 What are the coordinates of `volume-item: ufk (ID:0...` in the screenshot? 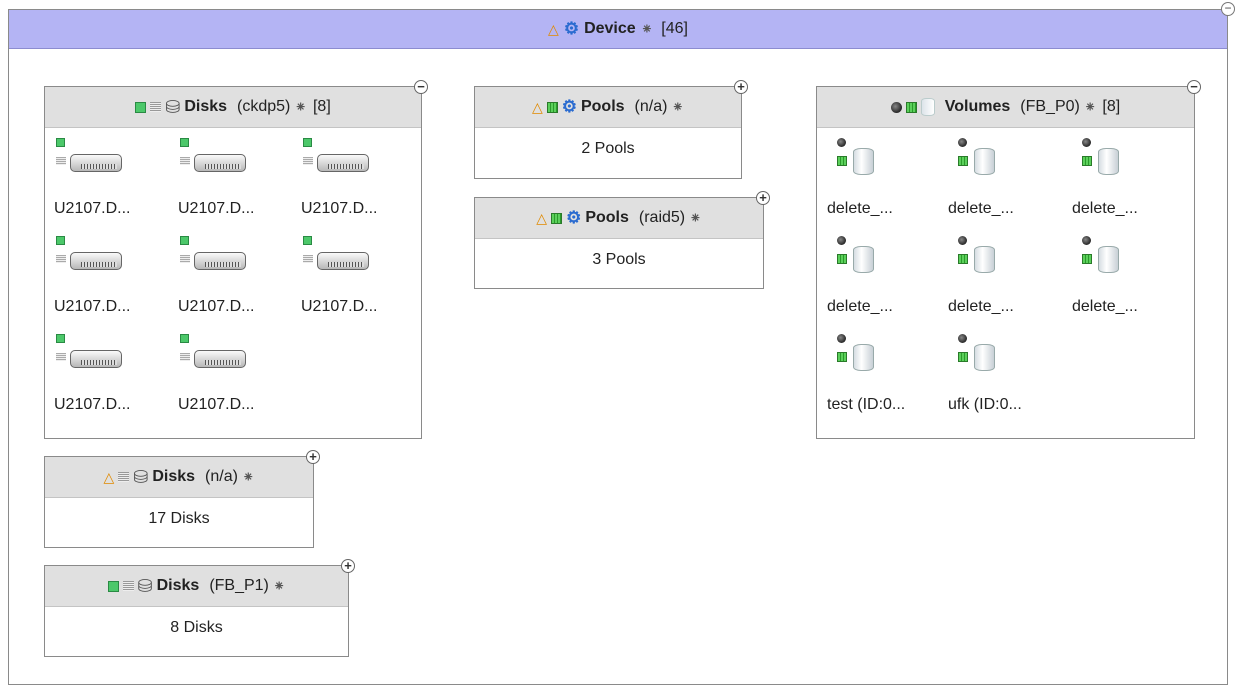 It's located at (1013, 382).